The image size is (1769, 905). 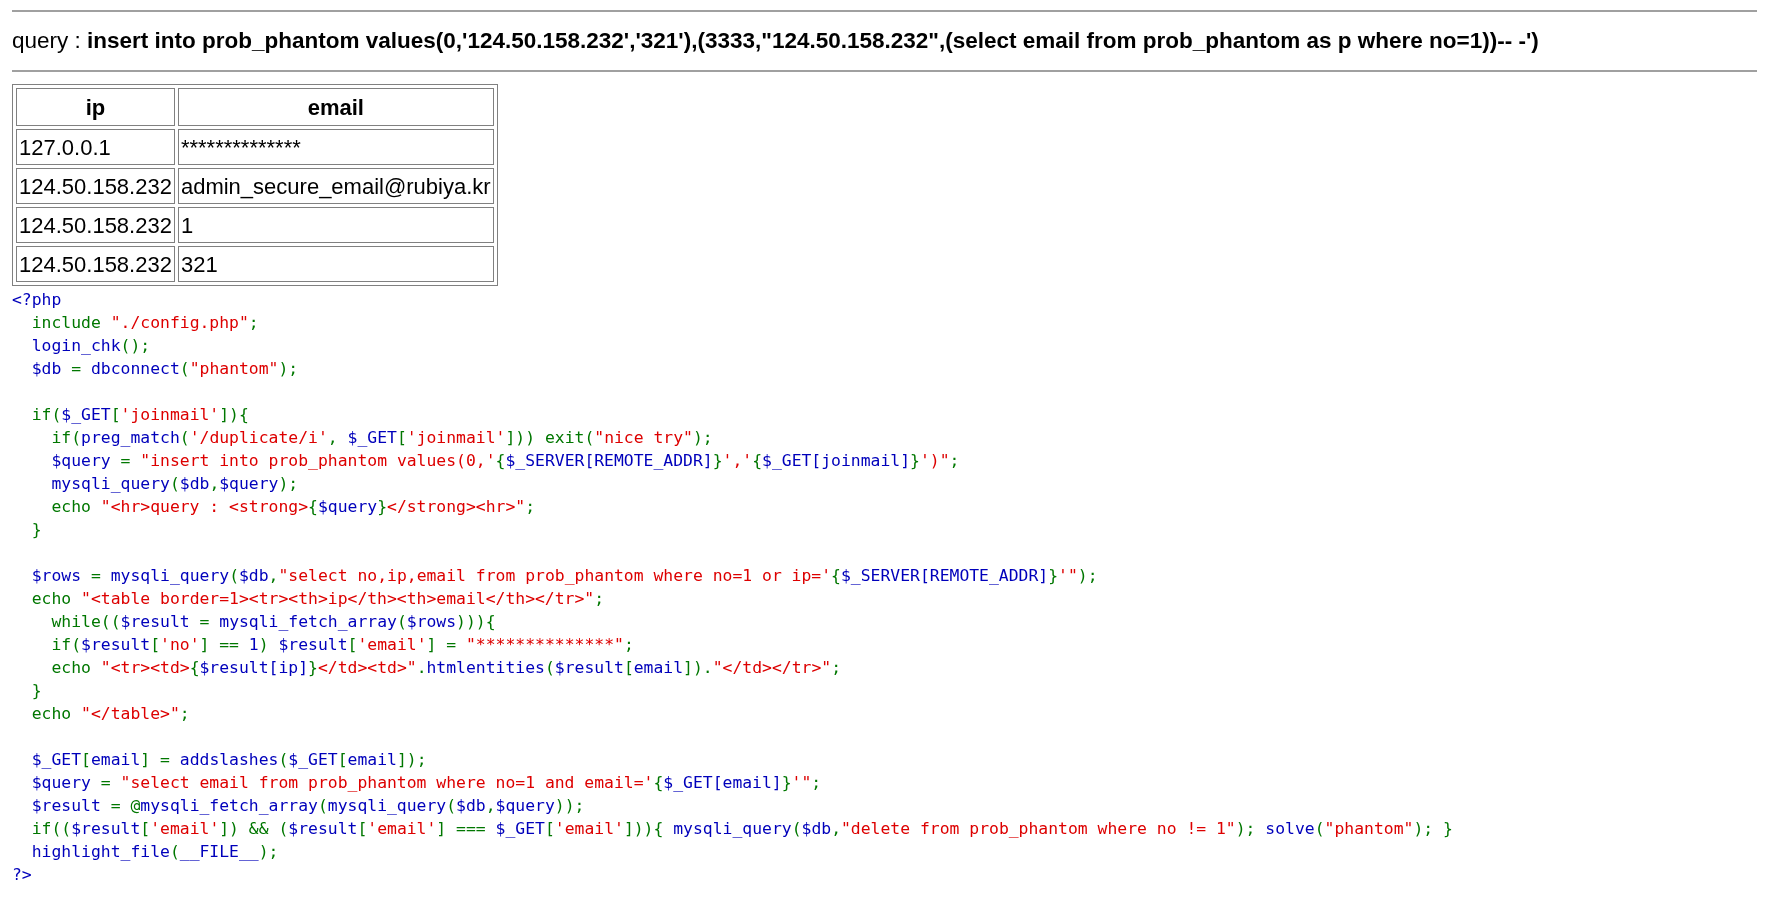 I want to click on code-line: highlight_file(__FILE__);, so click(x=154, y=852).